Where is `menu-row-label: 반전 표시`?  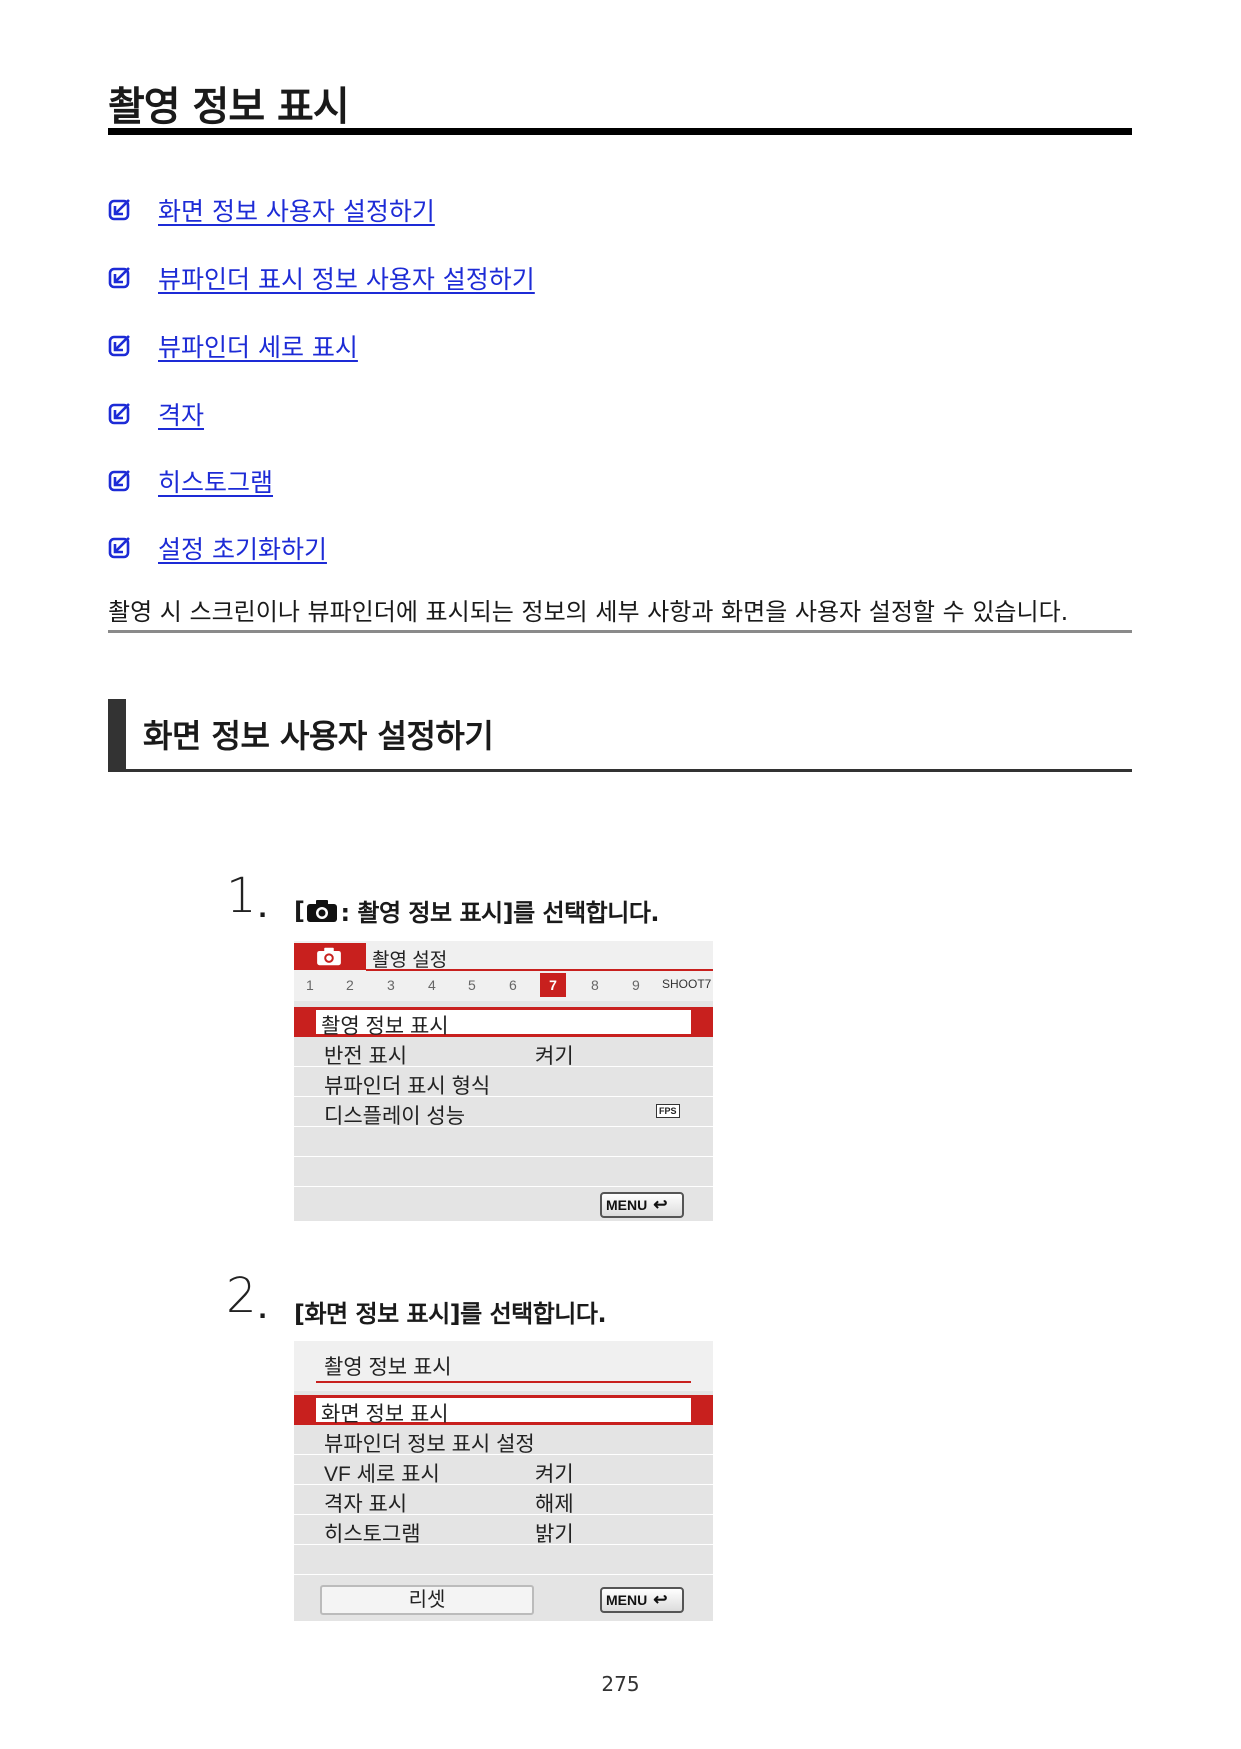
menu-row-label: 반전 표시 is located at coordinates (366, 1056).